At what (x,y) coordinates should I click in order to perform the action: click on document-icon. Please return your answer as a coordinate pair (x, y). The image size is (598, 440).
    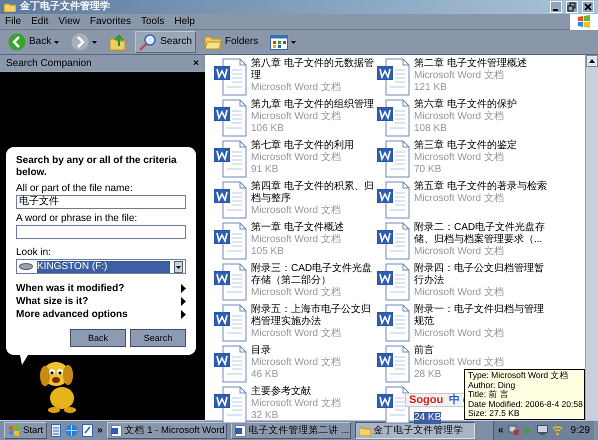
    Looking at the image, I should click on (56, 430).